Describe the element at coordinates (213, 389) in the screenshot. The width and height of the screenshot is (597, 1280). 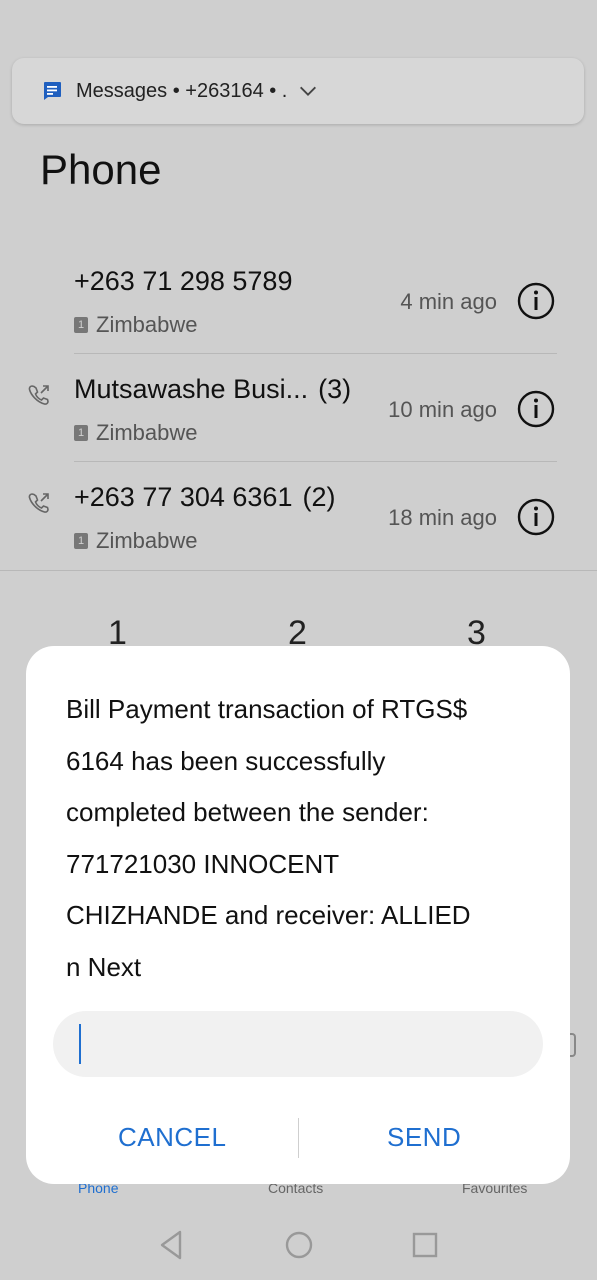
I see `caller-name: Mutsawashe Busi... (3)` at that location.